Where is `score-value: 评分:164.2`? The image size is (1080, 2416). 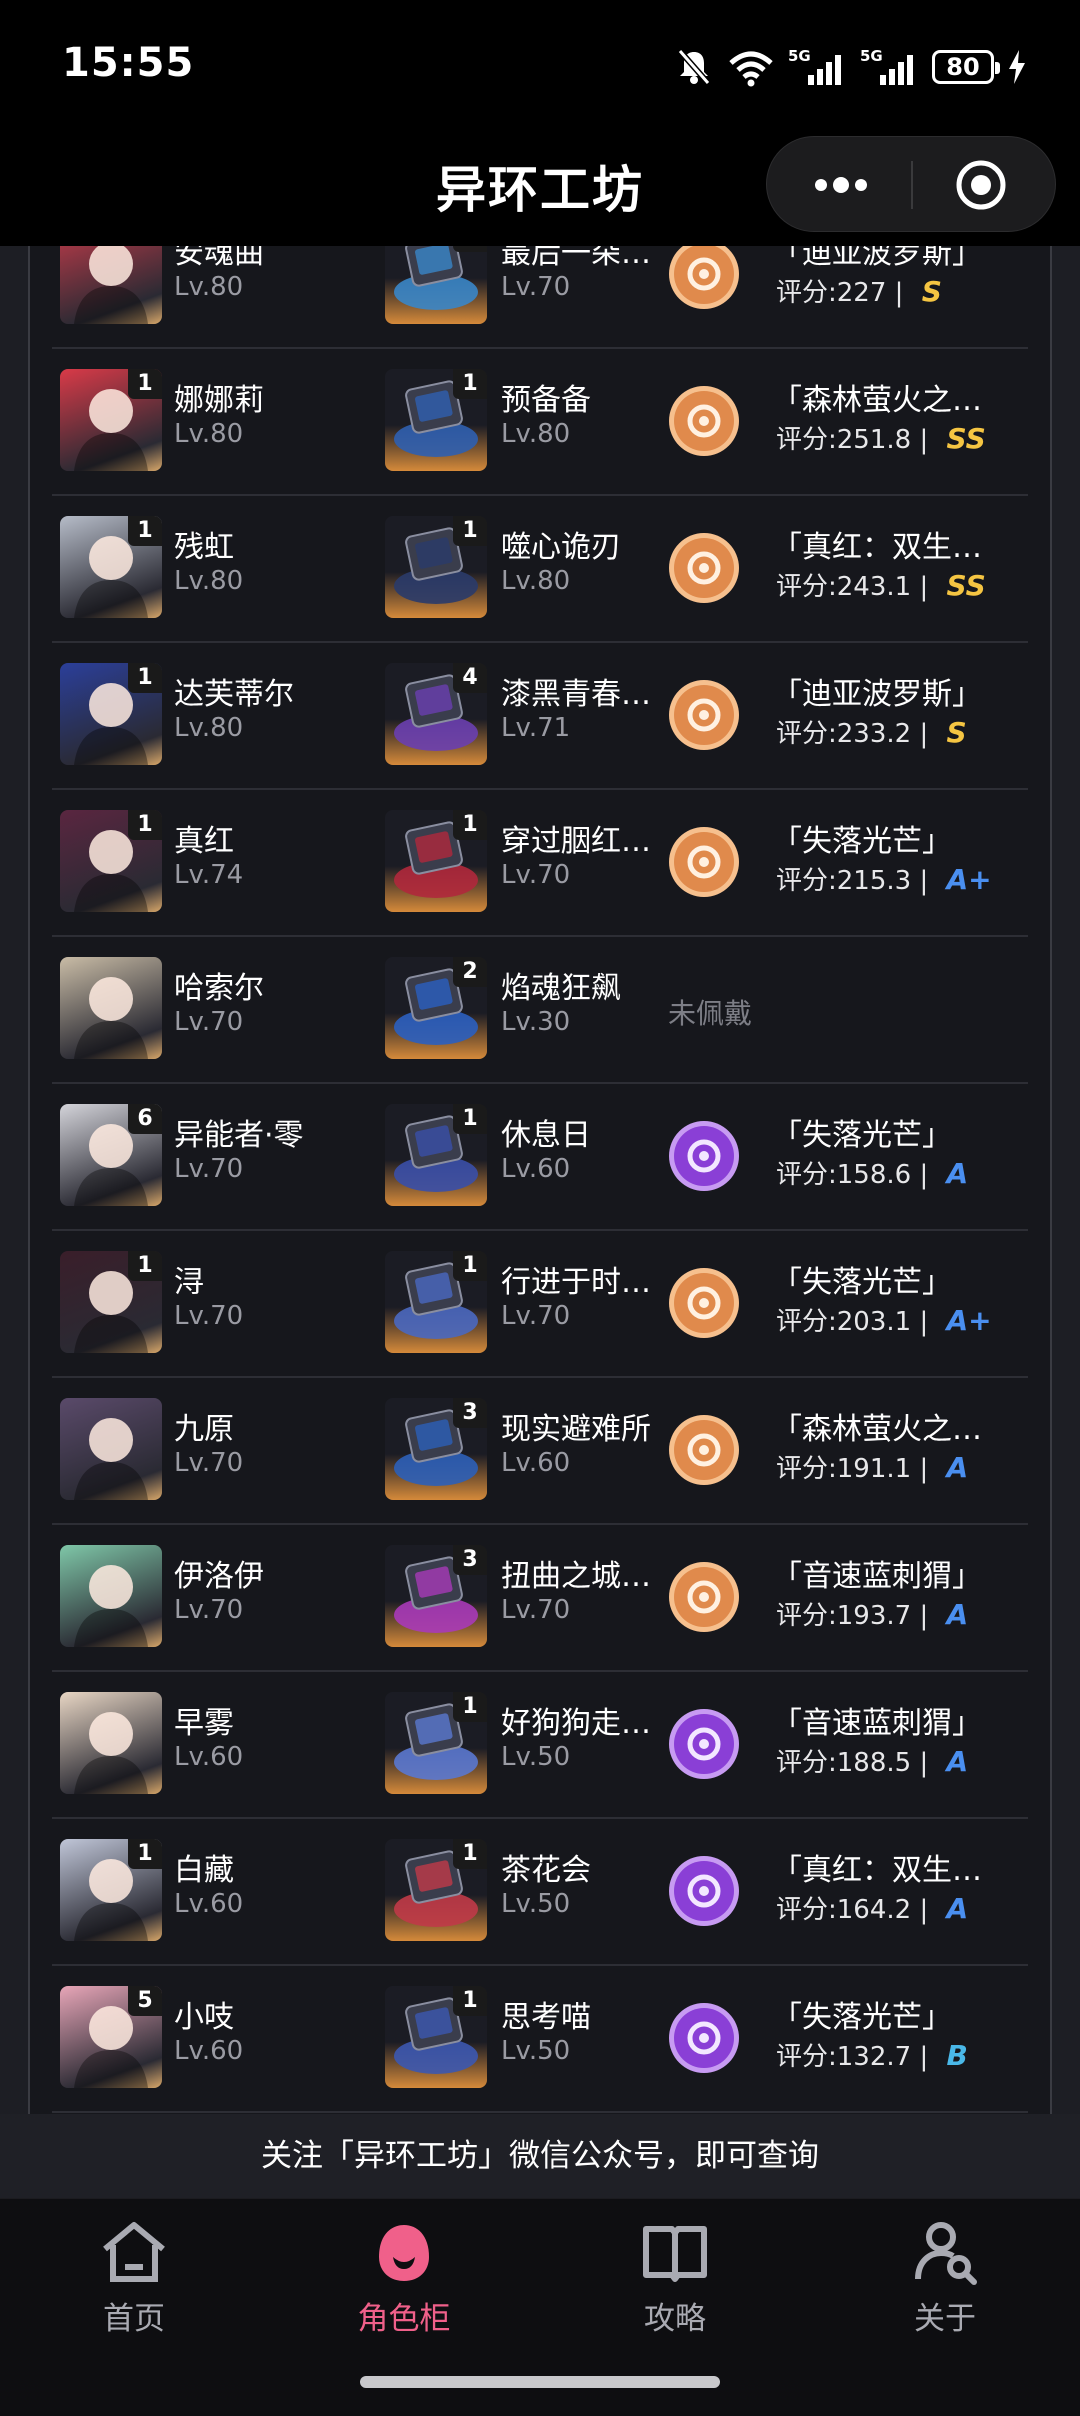 score-value: 评分:164.2 is located at coordinates (844, 1910).